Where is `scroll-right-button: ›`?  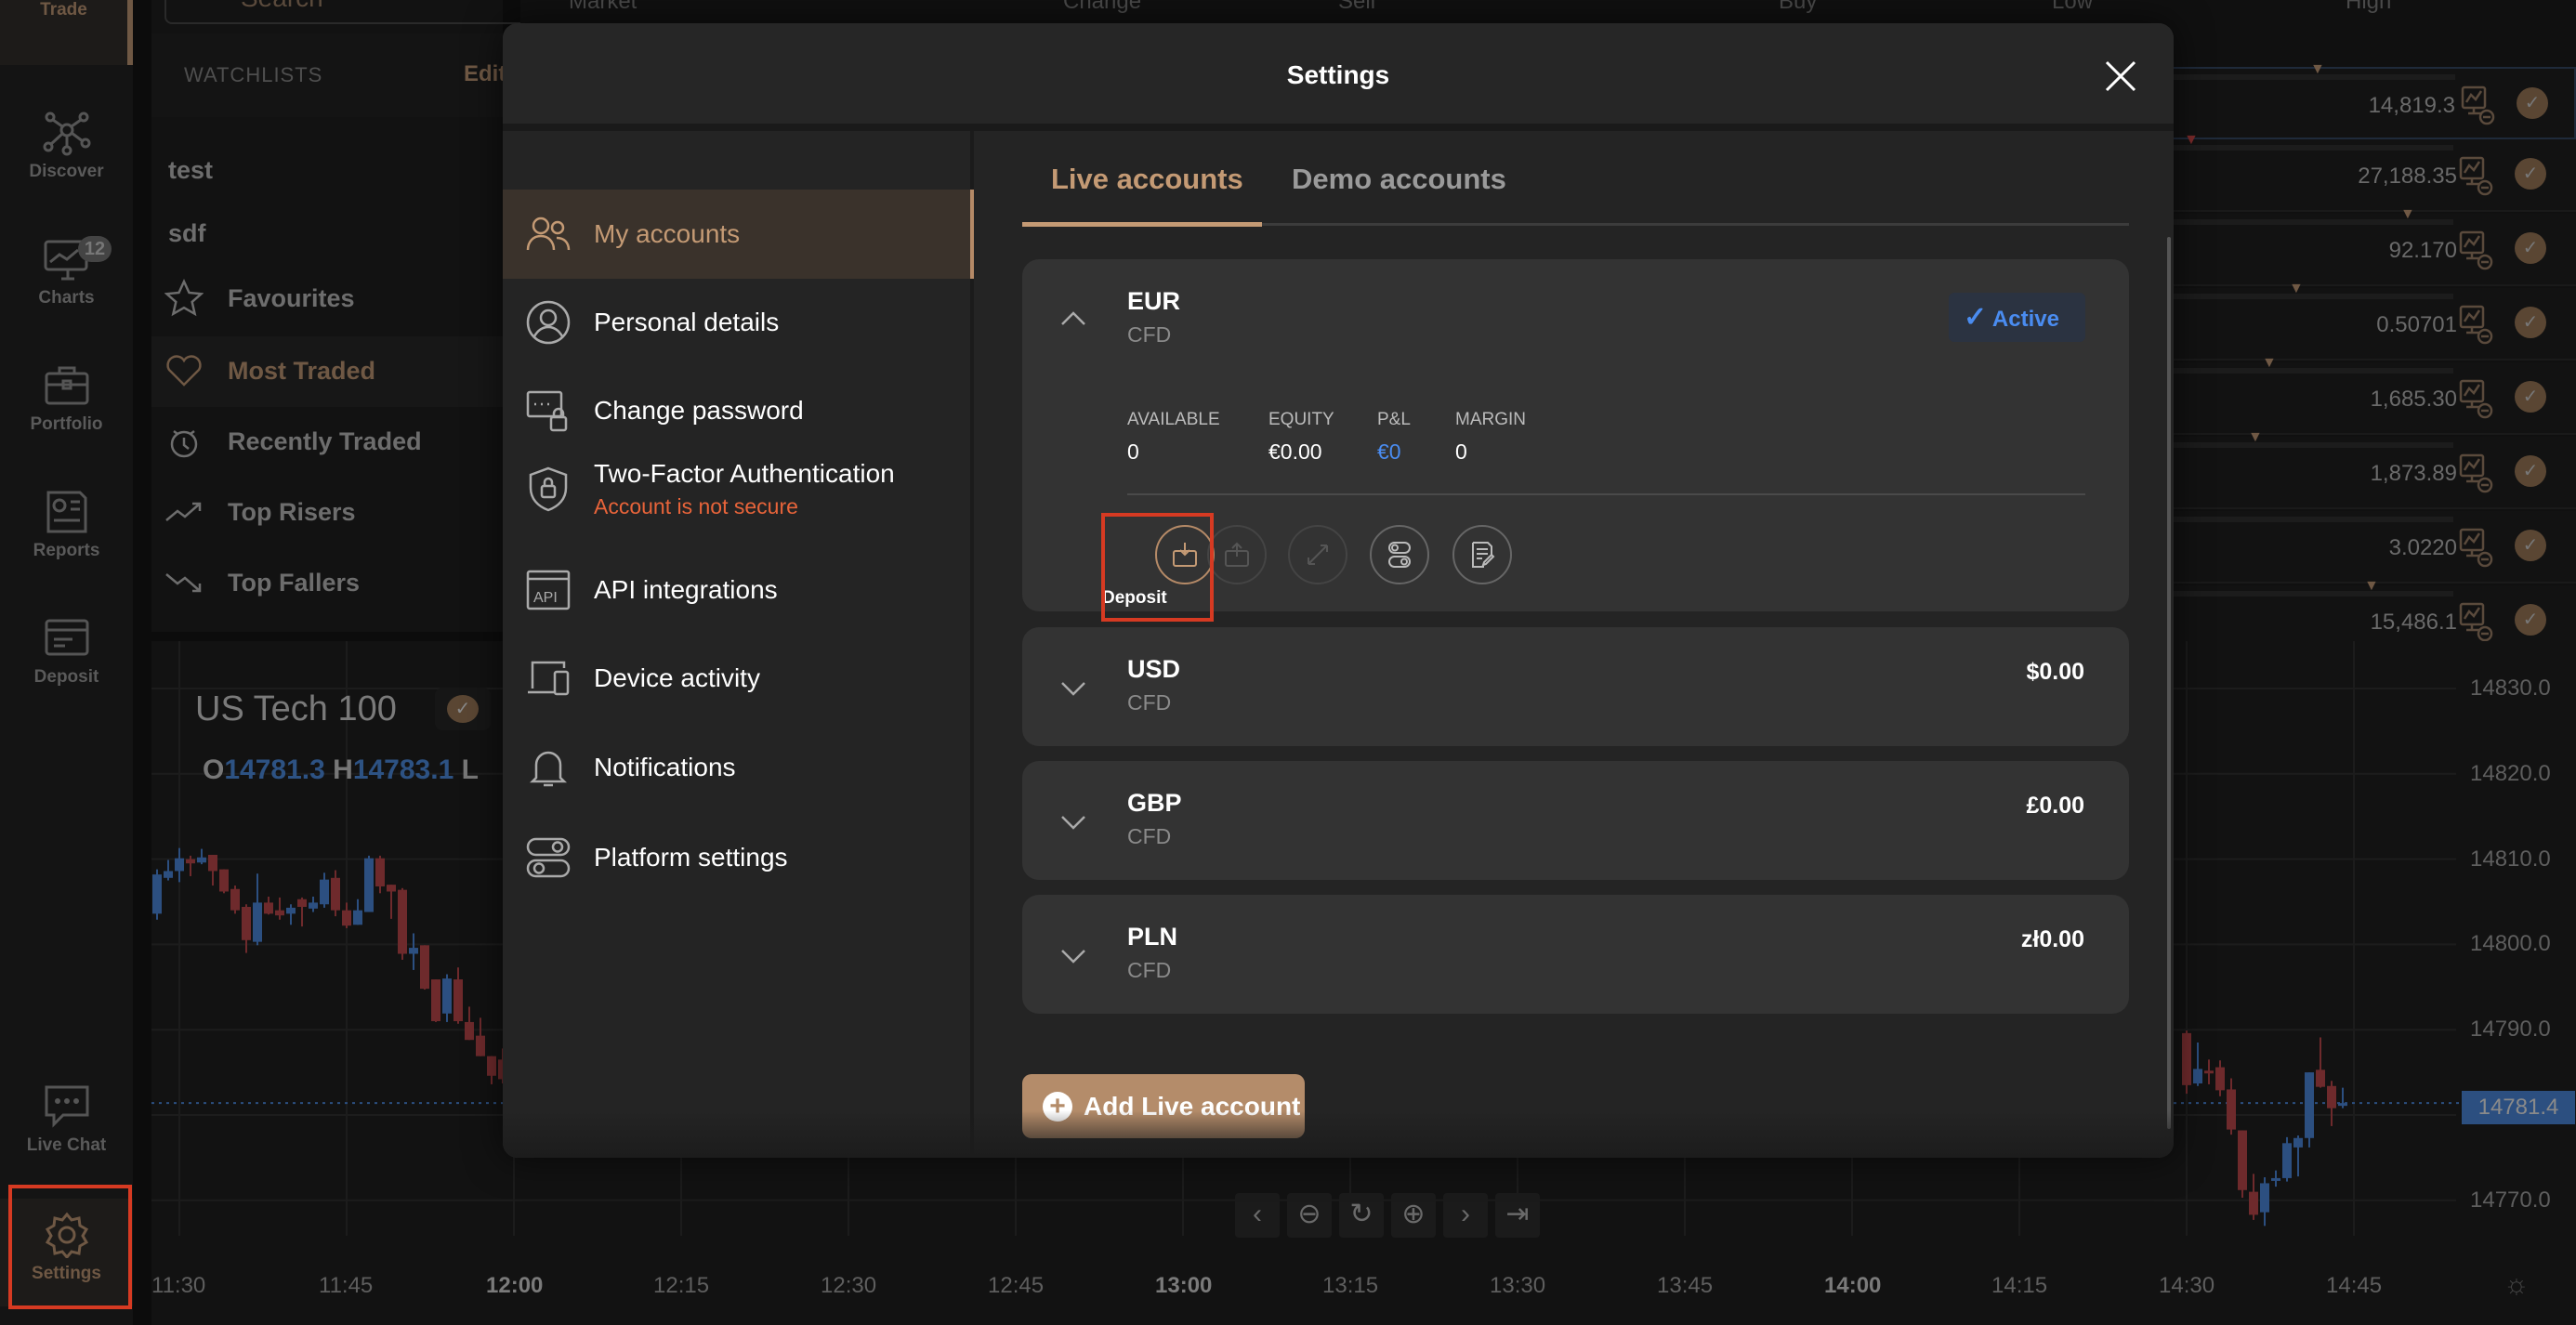
scroll-right-button: › is located at coordinates (1465, 1215).